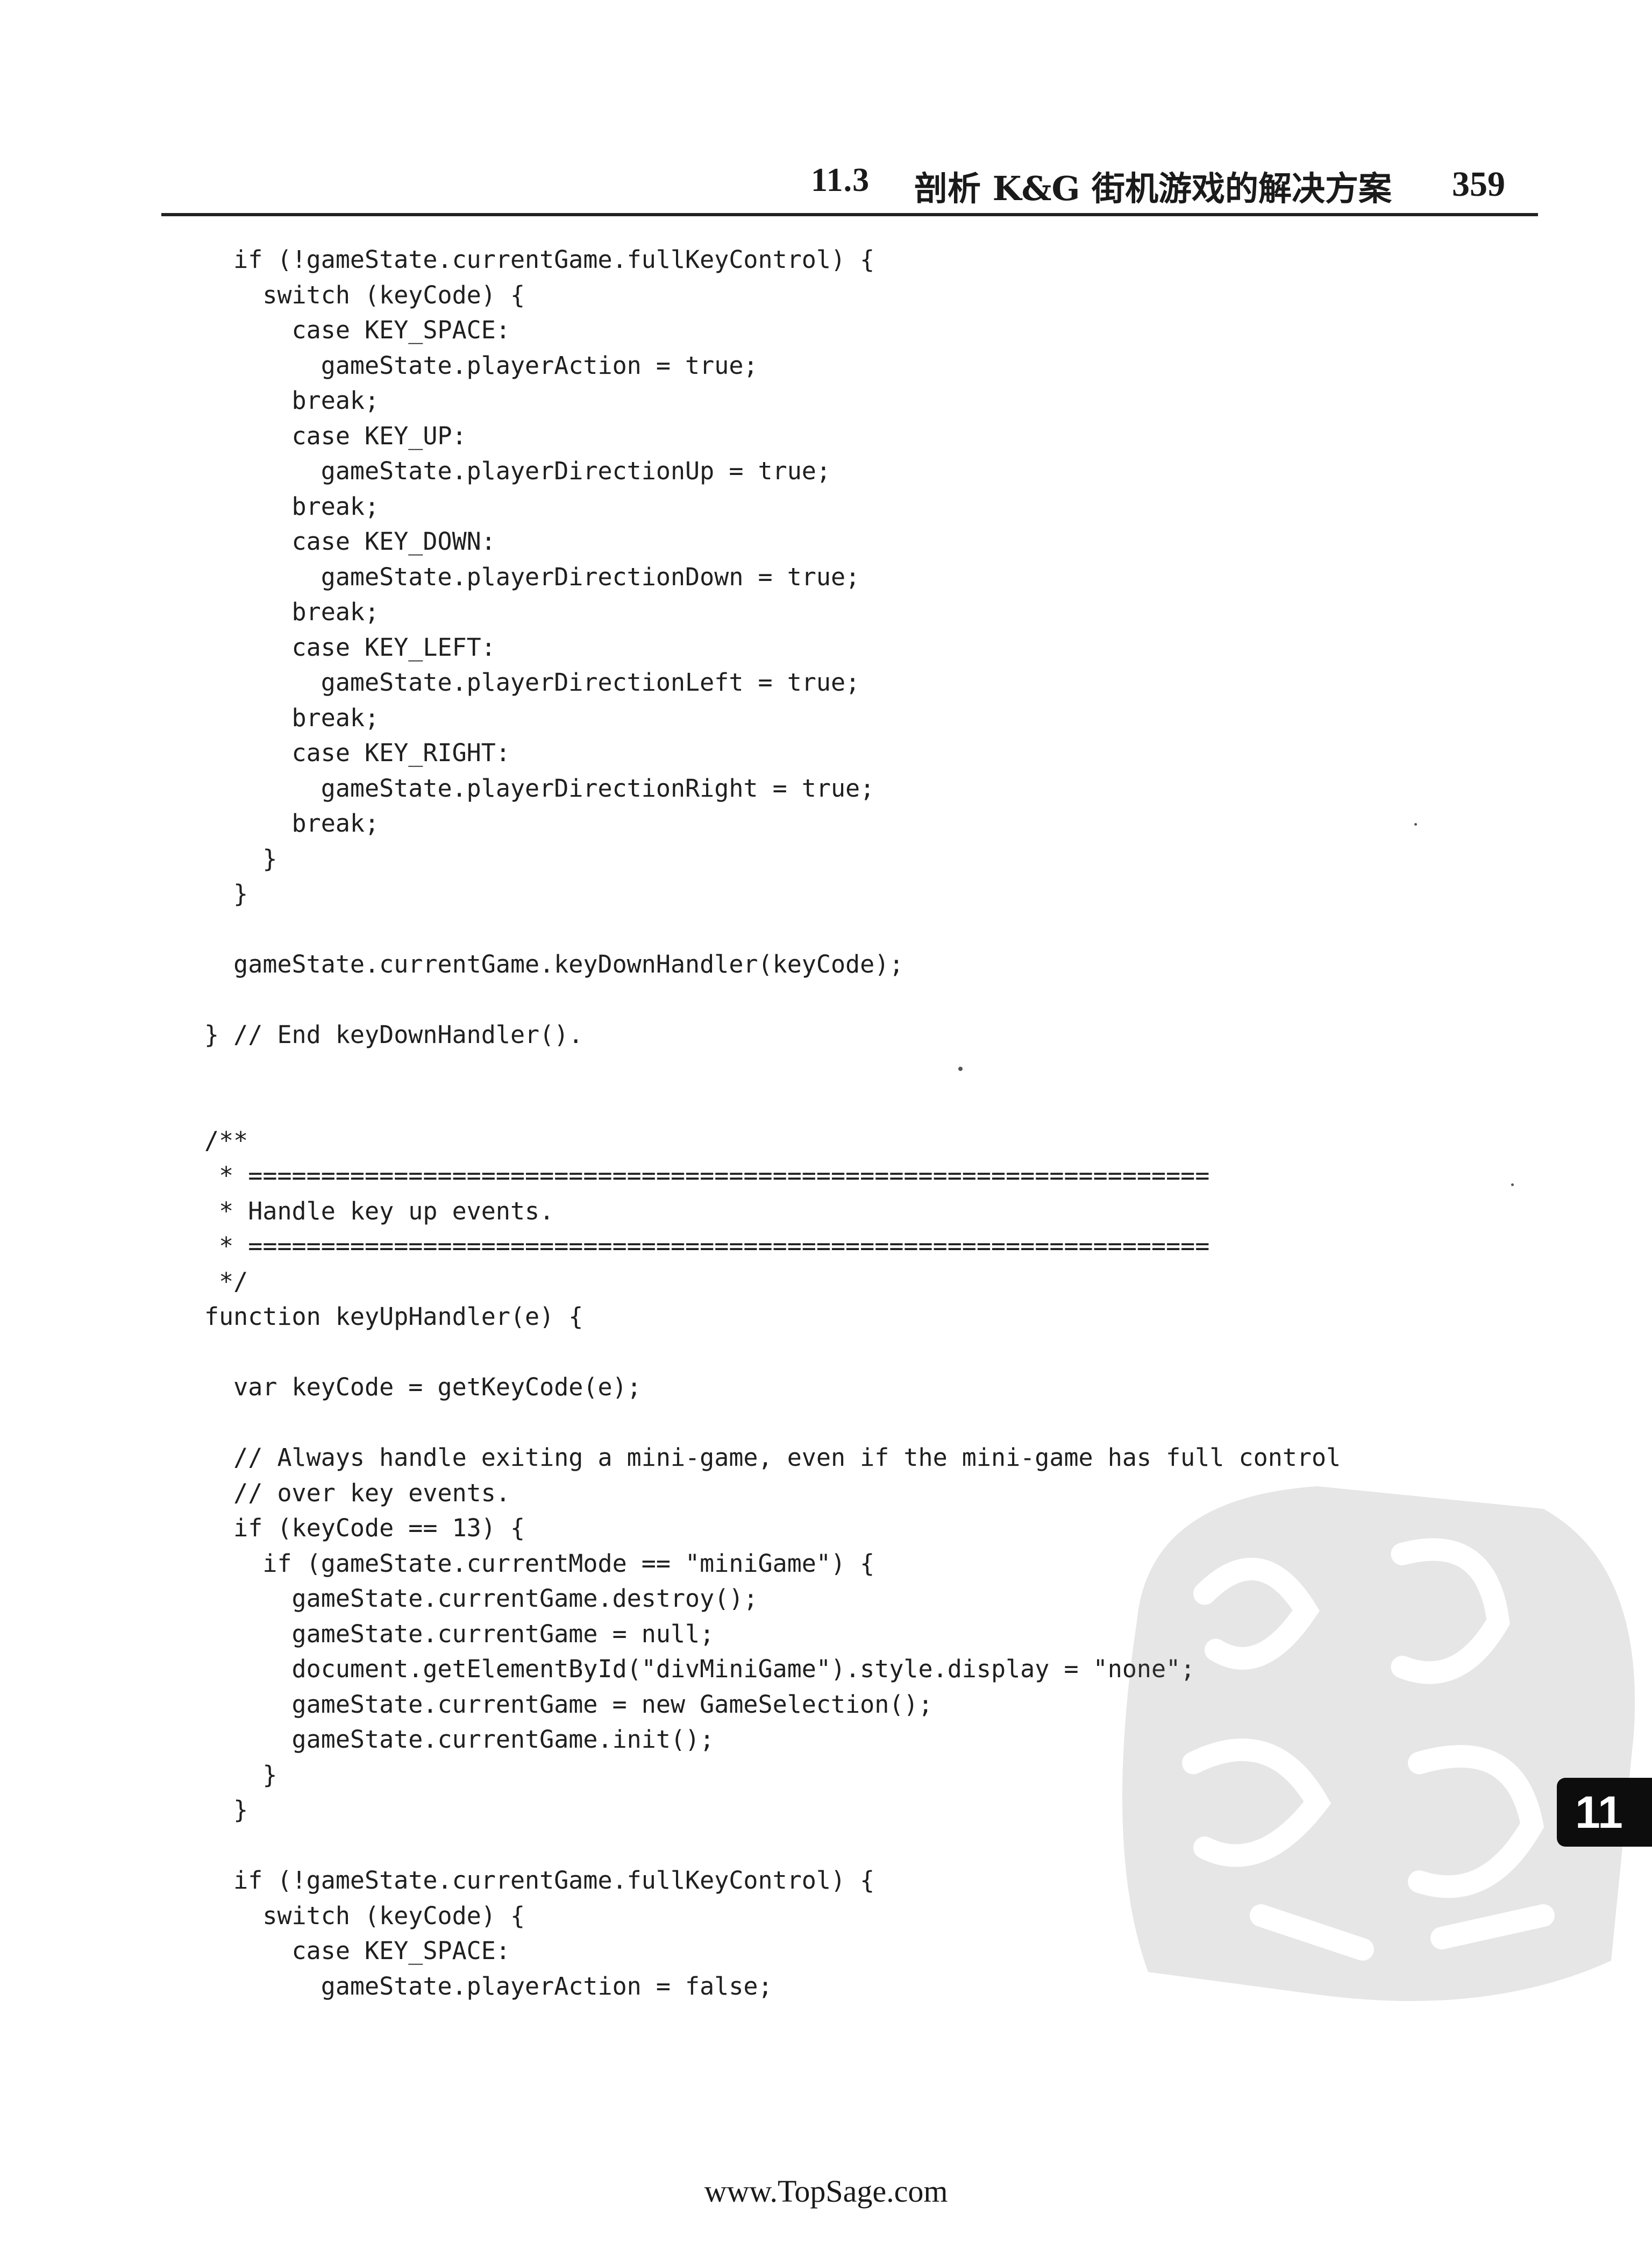  What do you see at coordinates (350, 541) in the screenshot?
I see `code-line: case KEY_DOWN:` at bounding box center [350, 541].